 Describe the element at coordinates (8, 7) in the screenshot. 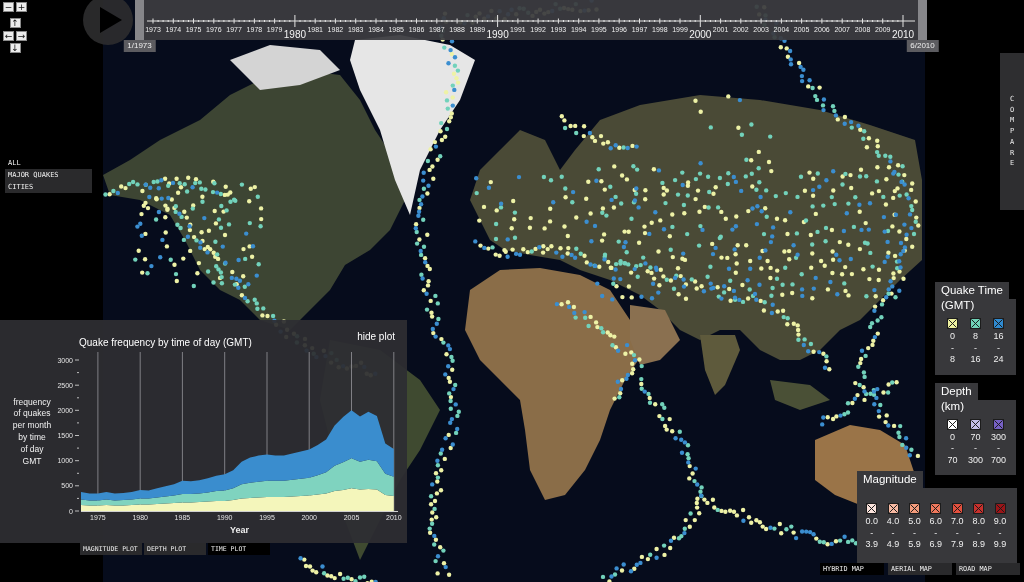

I see `zoom-out-button: −` at that location.